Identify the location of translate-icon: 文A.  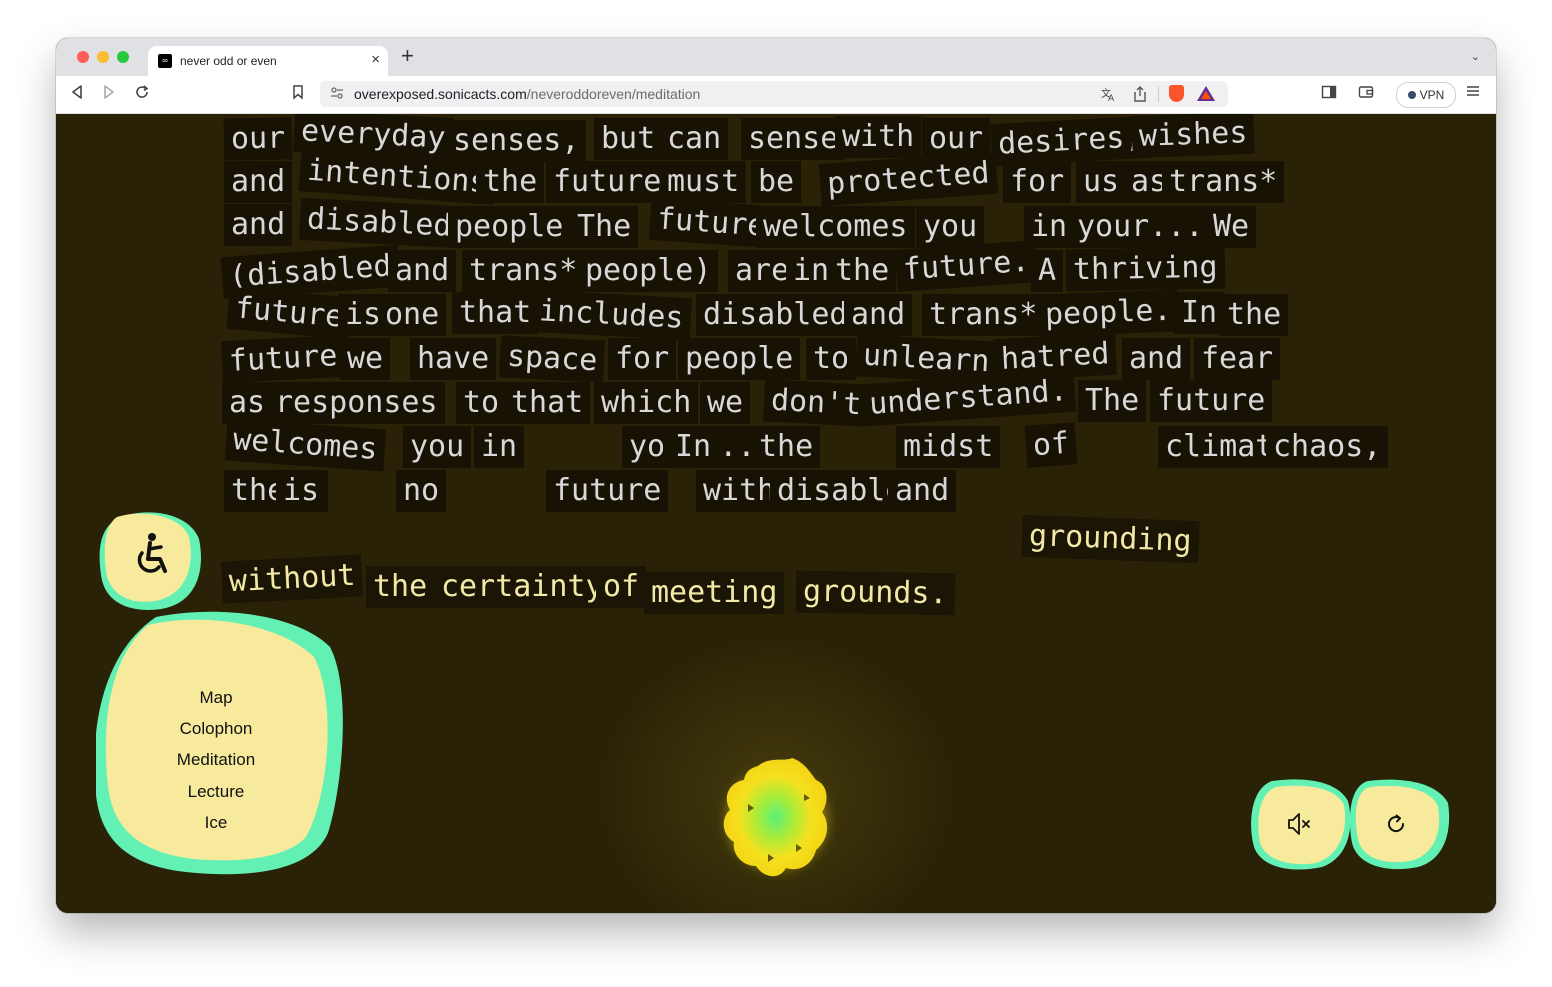
(1108, 96).